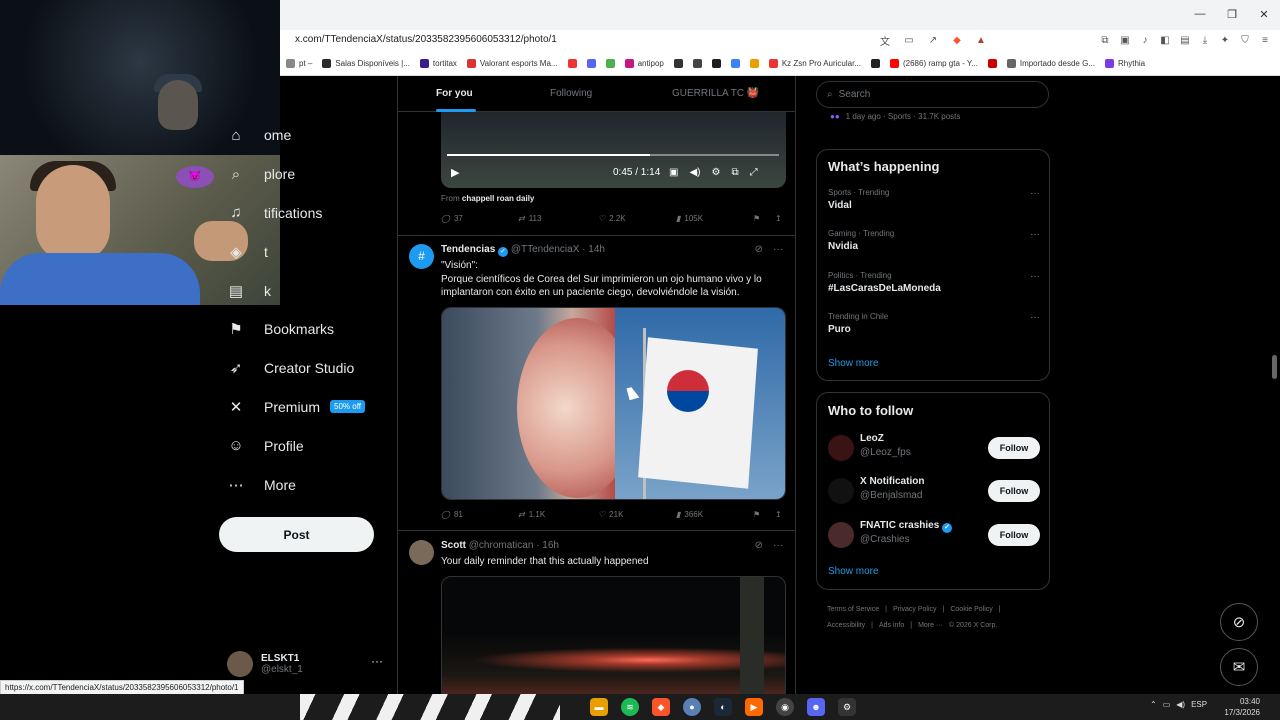  Describe the element at coordinates (468, 249) in the screenshot. I see `tweet-author: Tendencias` at that location.